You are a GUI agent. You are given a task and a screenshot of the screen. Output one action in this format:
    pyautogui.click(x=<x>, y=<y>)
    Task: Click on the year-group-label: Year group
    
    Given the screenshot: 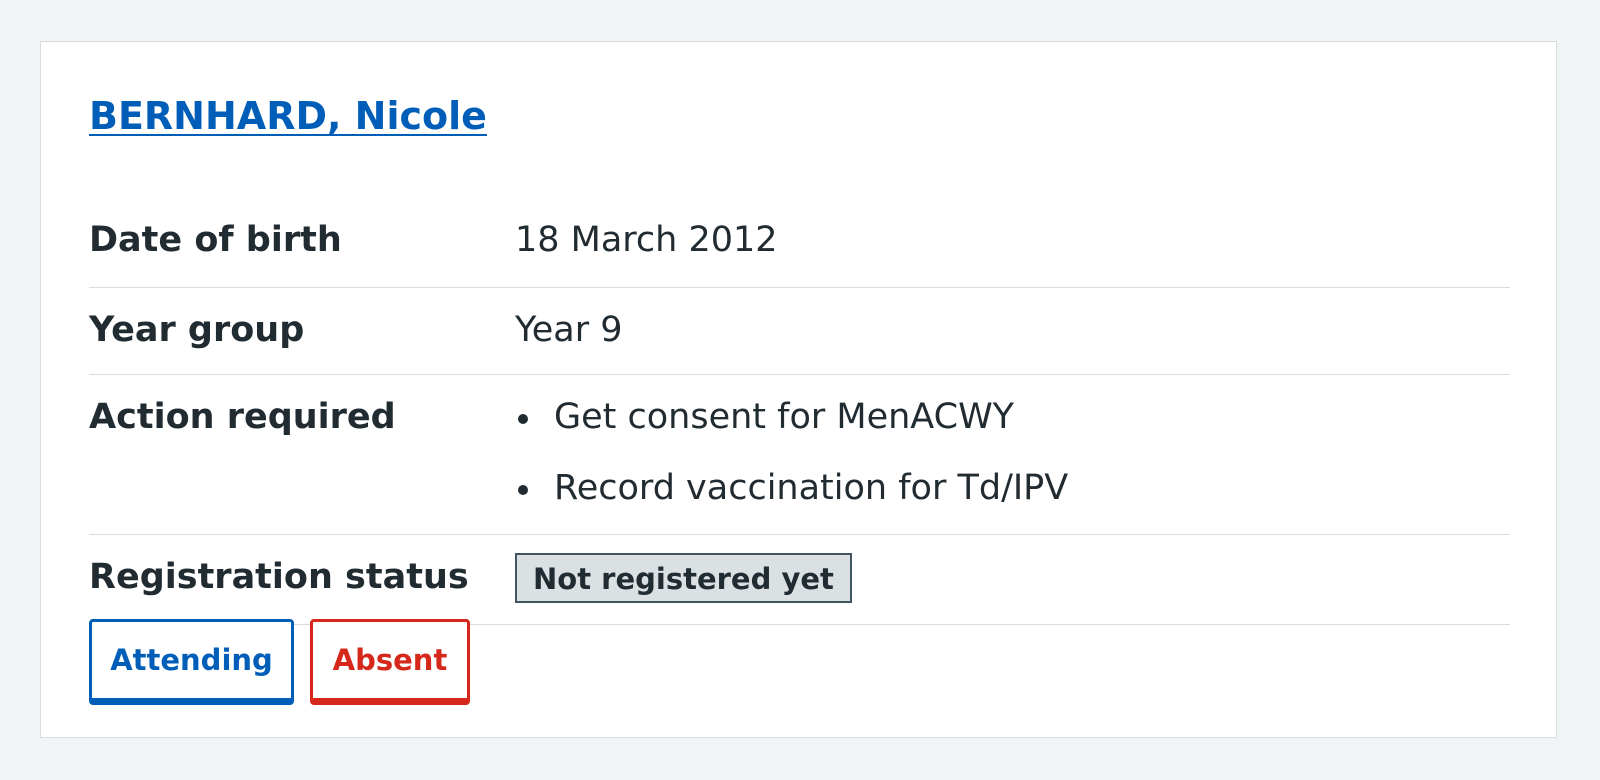 What is the action you would take?
    pyautogui.click(x=197, y=330)
    